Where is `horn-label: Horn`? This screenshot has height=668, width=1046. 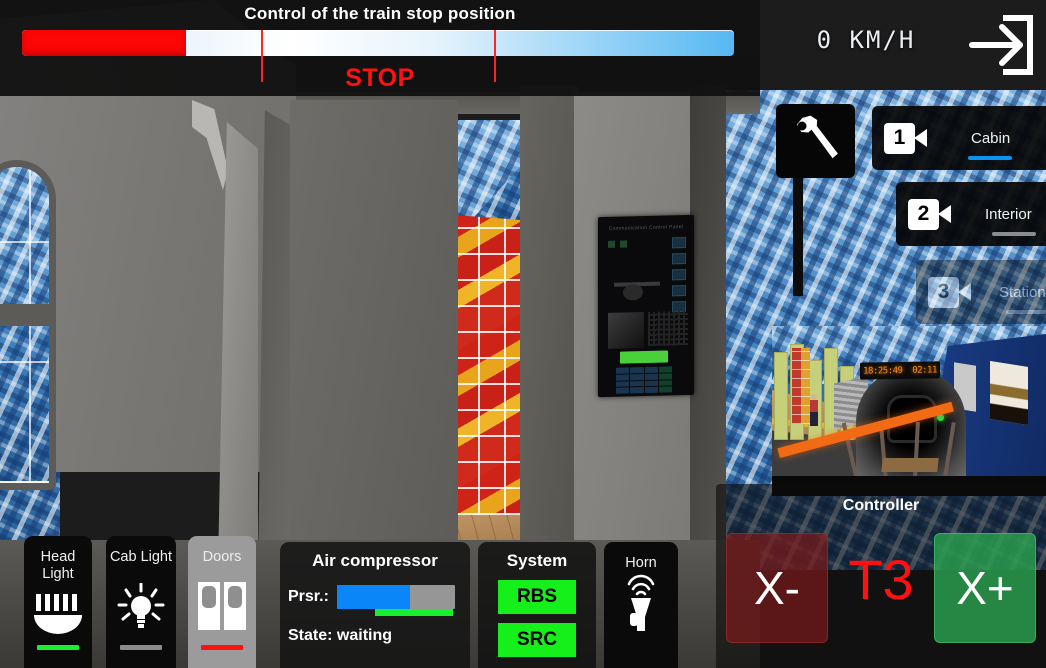
horn-label: Horn is located at coordinates (641, 563).